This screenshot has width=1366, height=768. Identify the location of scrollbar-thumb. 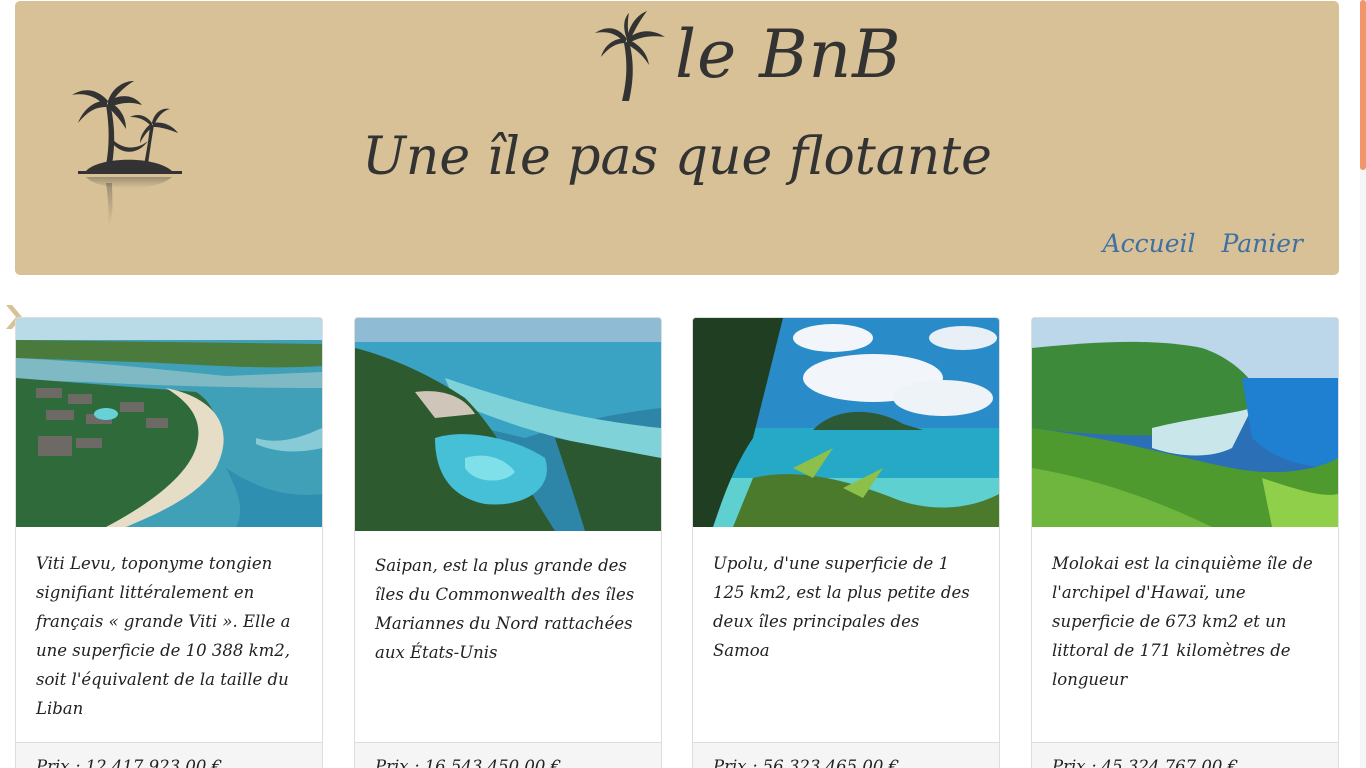
(1363, 85).